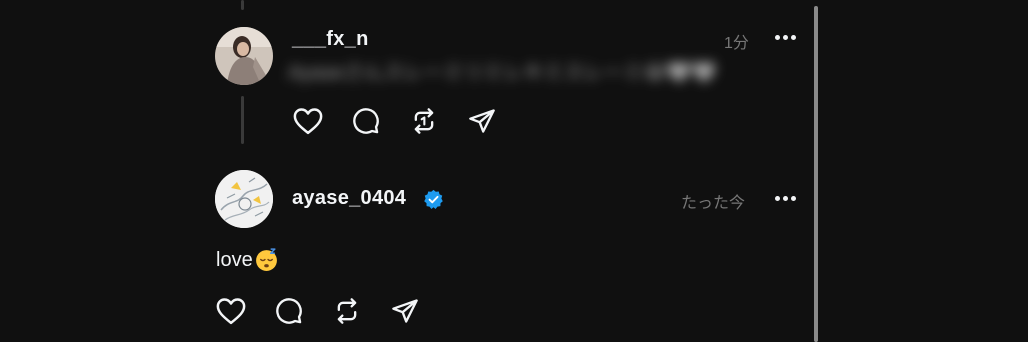  I want to click on reply-text: Ayaseさんスレーミリミレキミスレーミ😂🤍🤍, so click(502, 73).